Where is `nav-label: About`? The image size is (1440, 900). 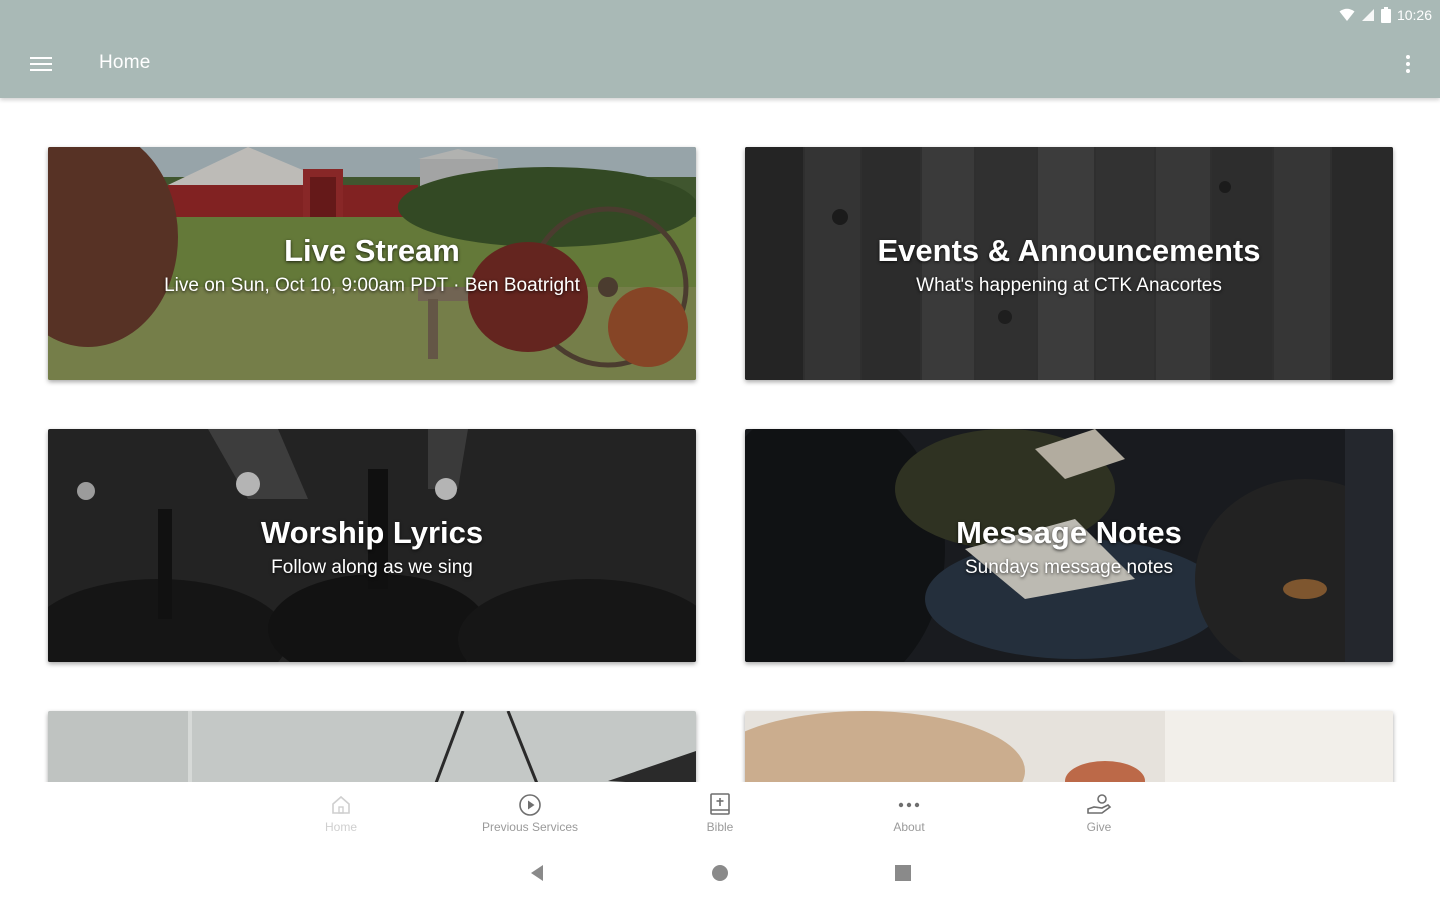
nav-label: About is located at coordinates (909, 827).